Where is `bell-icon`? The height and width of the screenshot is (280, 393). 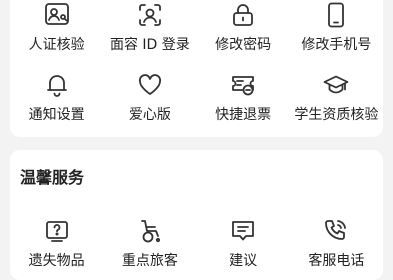 bell-icon is located at coordinates (57, 85).